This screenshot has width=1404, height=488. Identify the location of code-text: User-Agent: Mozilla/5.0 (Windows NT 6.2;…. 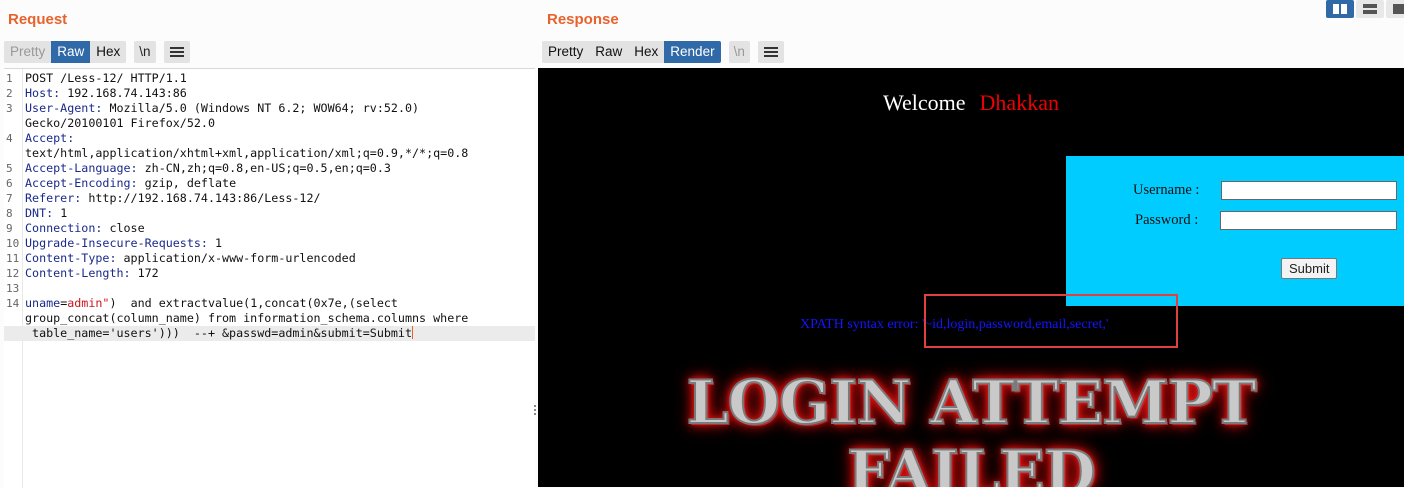
(222, 108).